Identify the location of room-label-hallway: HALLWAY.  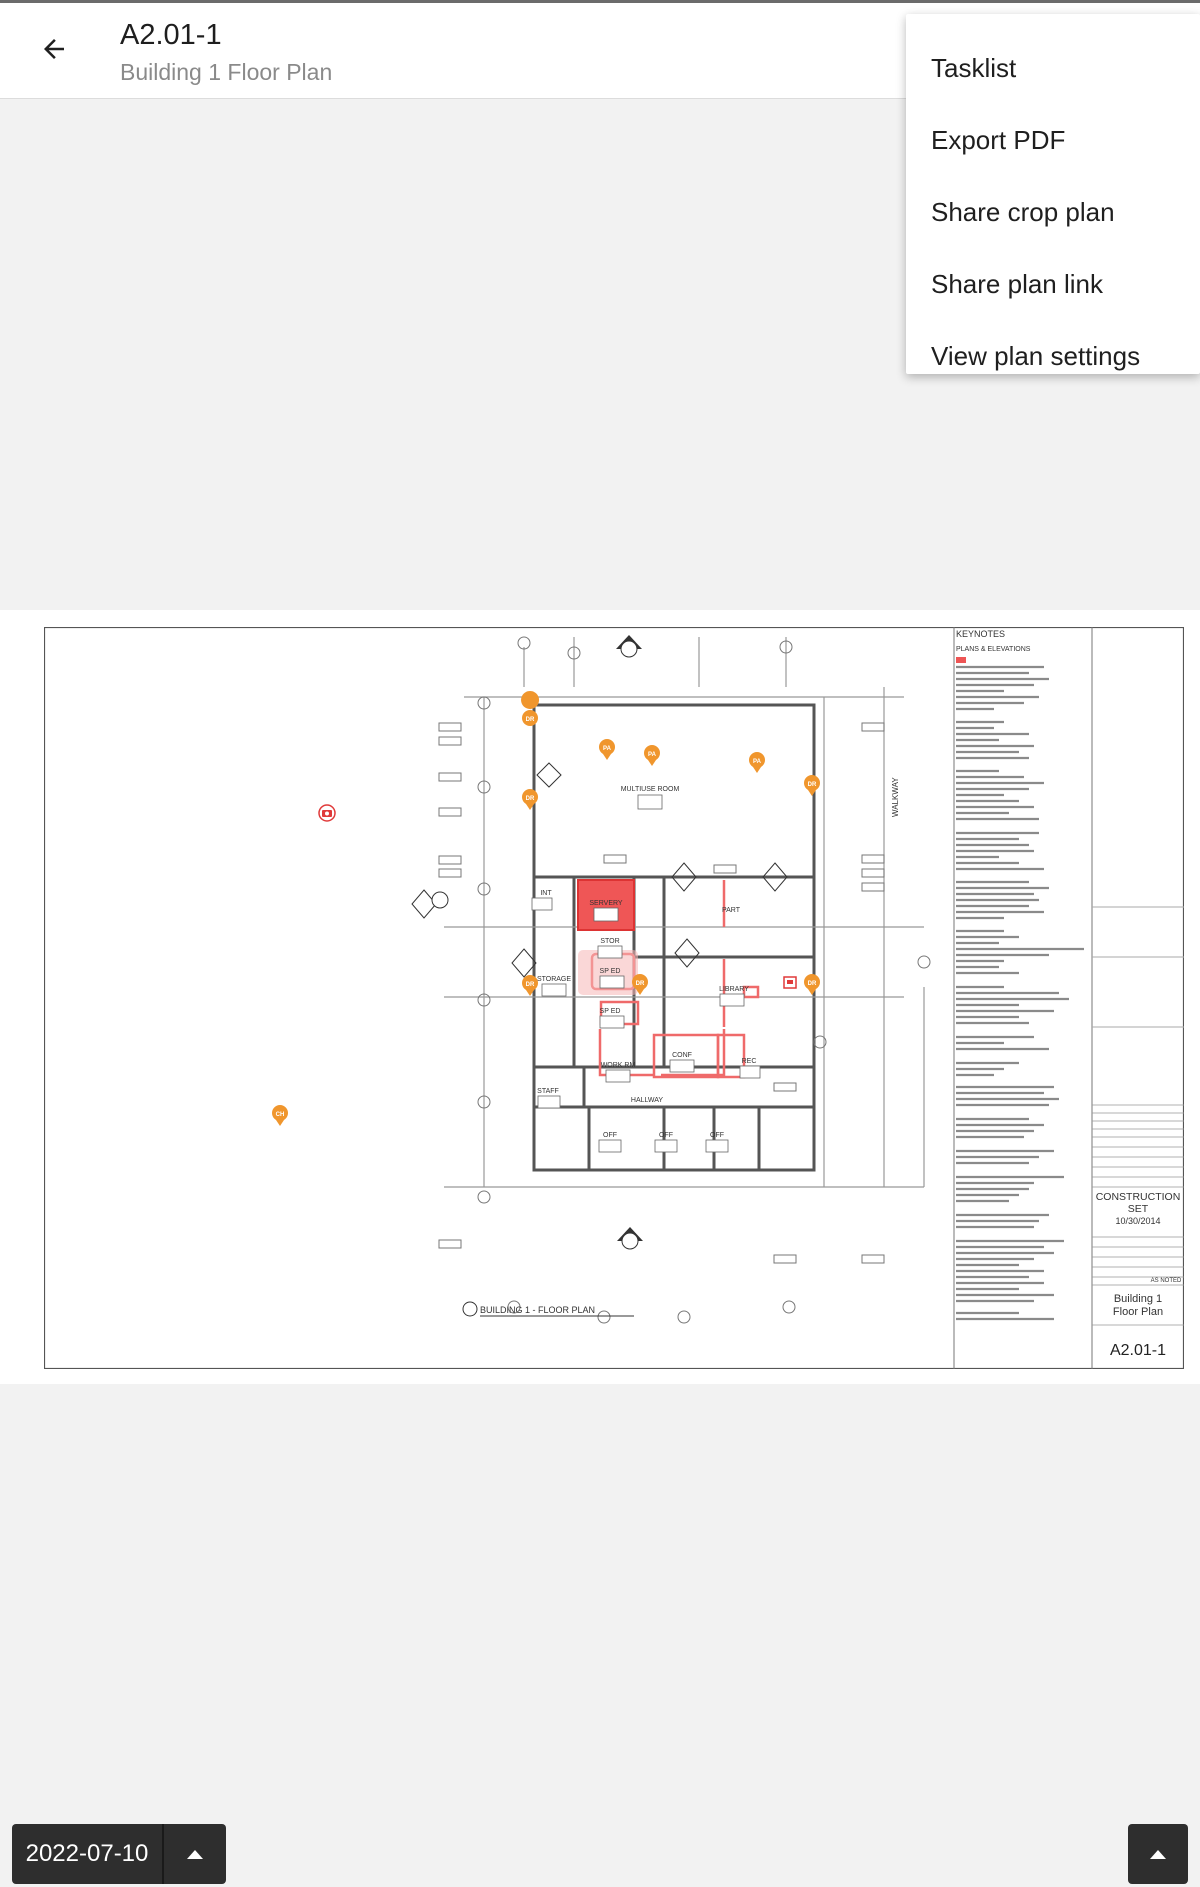
(647, 1100).